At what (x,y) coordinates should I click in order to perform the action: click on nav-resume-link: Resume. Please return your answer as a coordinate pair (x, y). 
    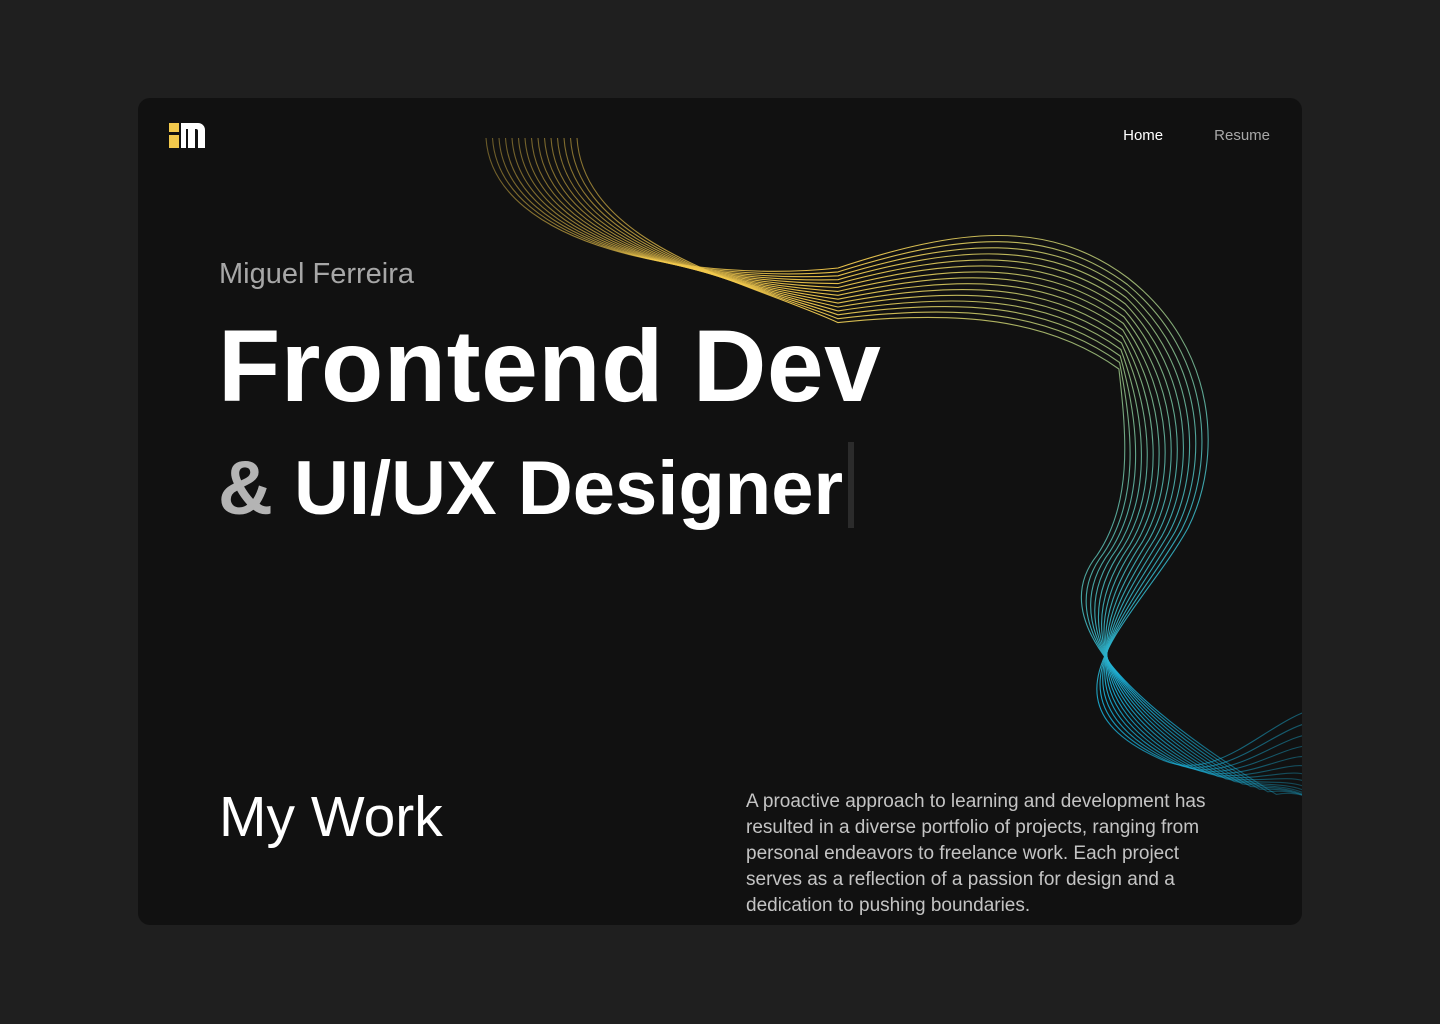
    Looking at the image, I should click on (1242, 135).